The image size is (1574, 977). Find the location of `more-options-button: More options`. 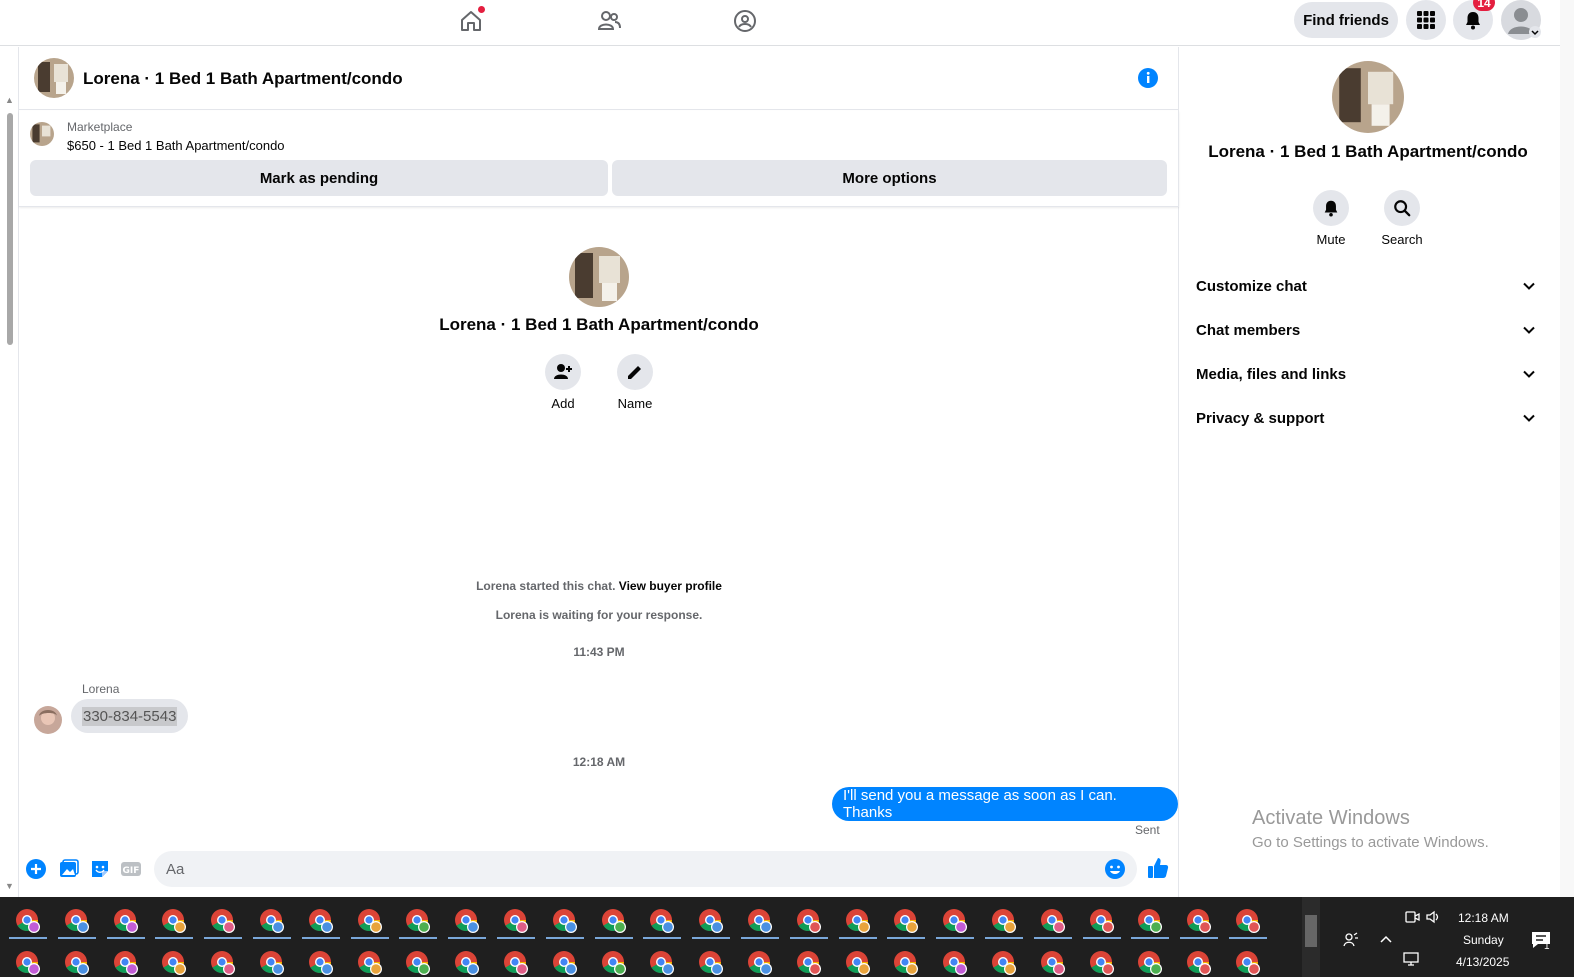

more-options-button: More options is located at coordinates (889, 178).